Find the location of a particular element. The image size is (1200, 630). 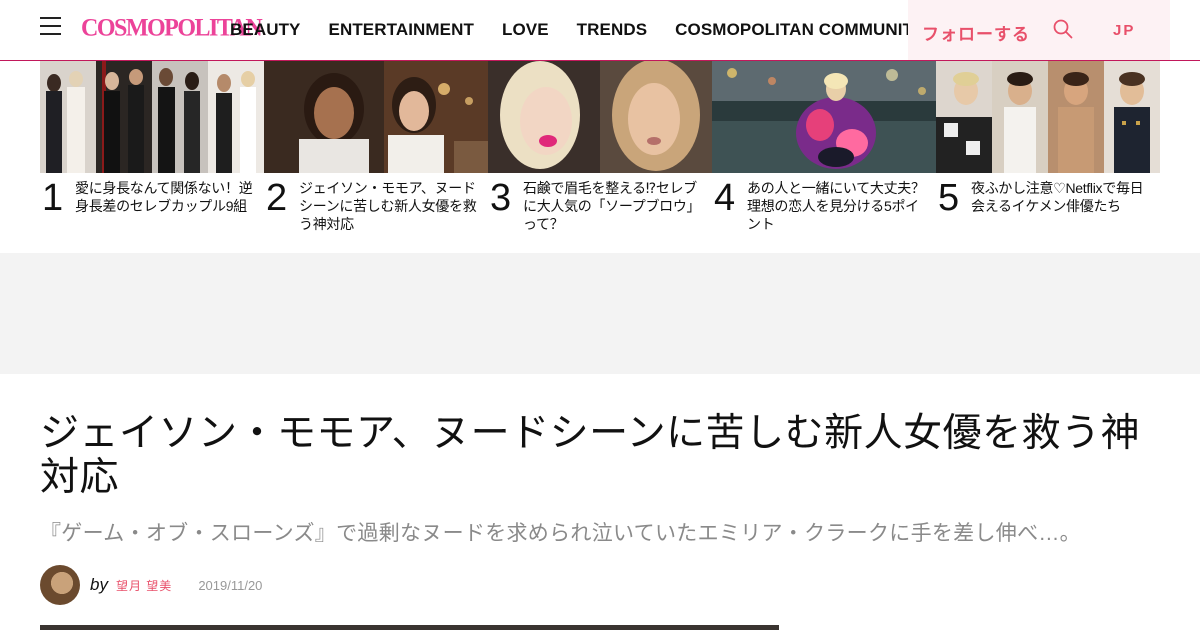

trending-rank: 1 is located at coordinates (53, 198).